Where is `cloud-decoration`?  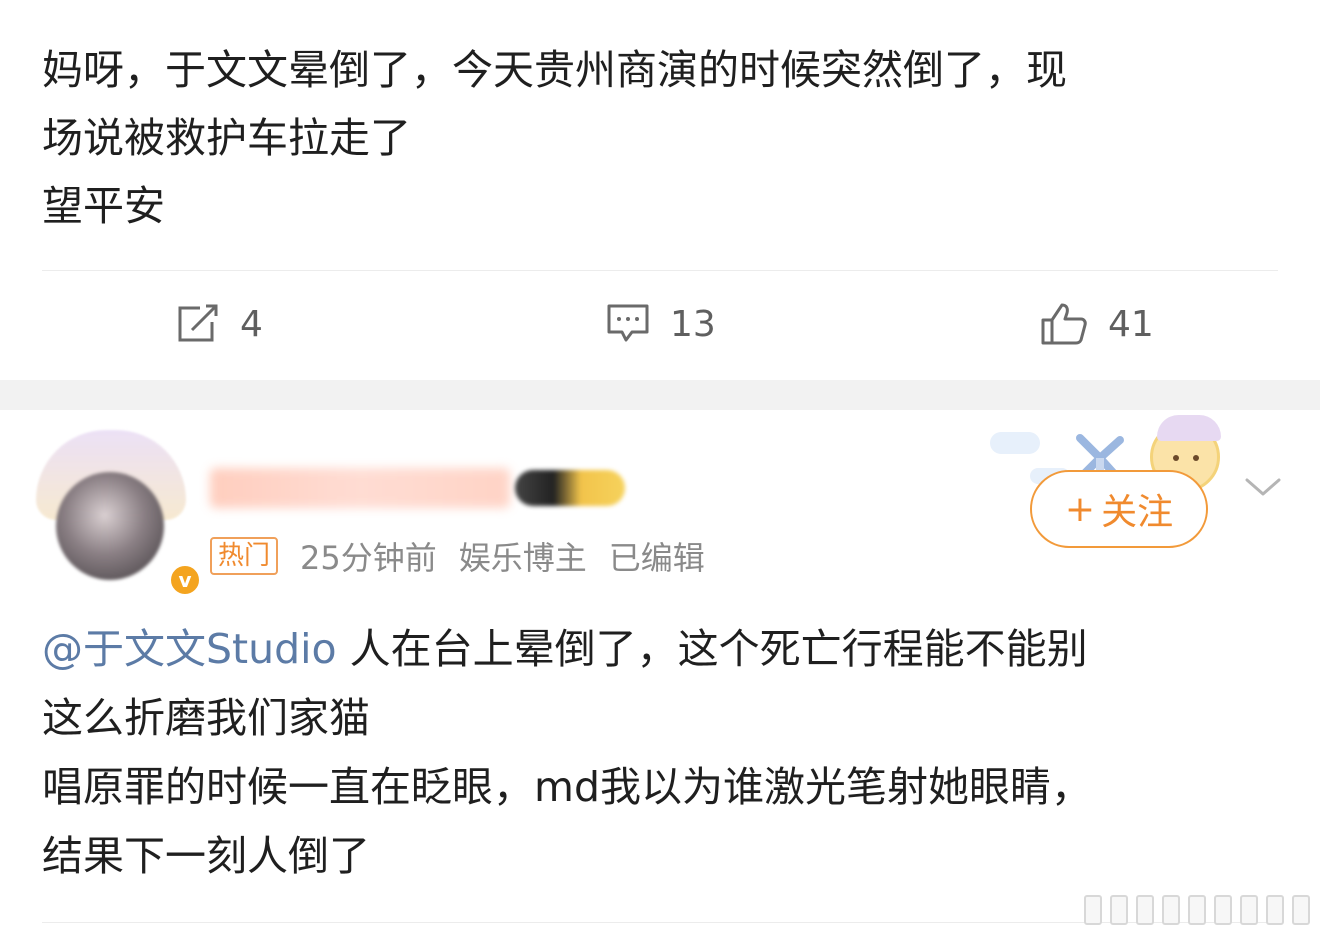
cloud-decoration is located at coordinates (1015, 443).